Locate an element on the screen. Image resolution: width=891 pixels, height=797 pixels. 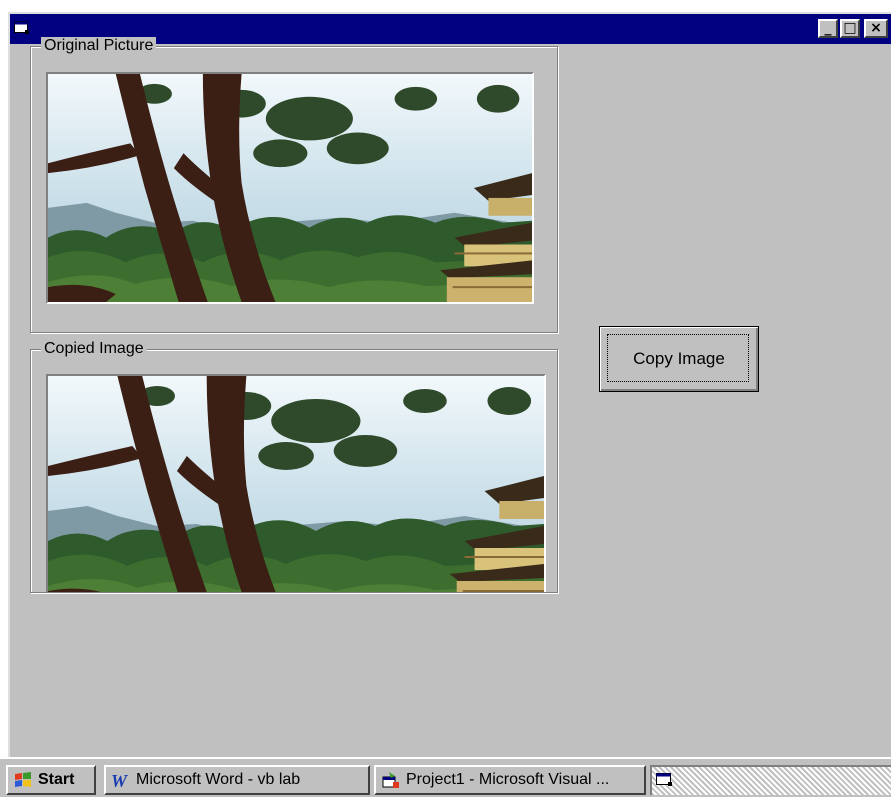
focus-rect is located at coordinates (678, 358).